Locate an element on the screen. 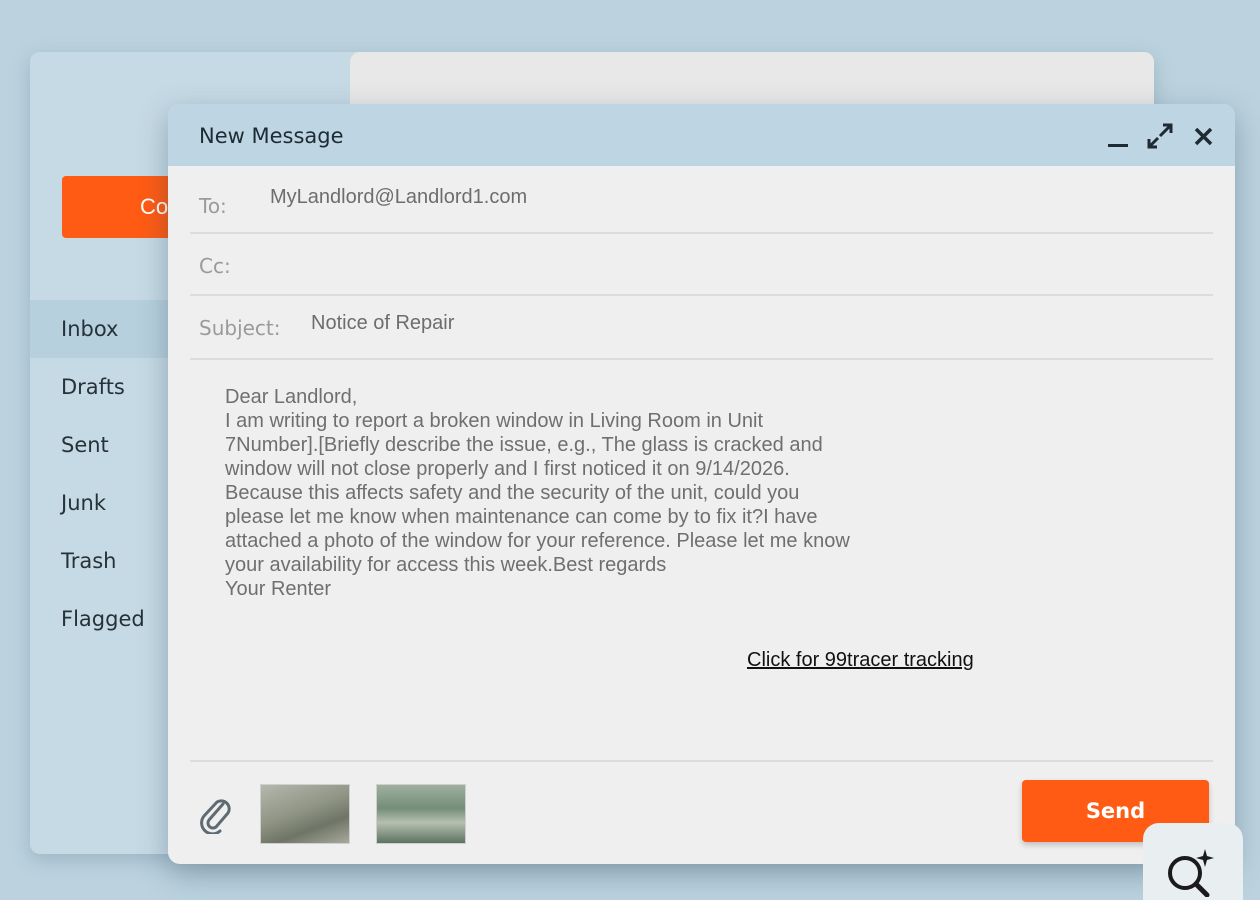  folder-list: Inbox Drafts Sent Junk Trash Flagged is located at coordinates (100, 474).